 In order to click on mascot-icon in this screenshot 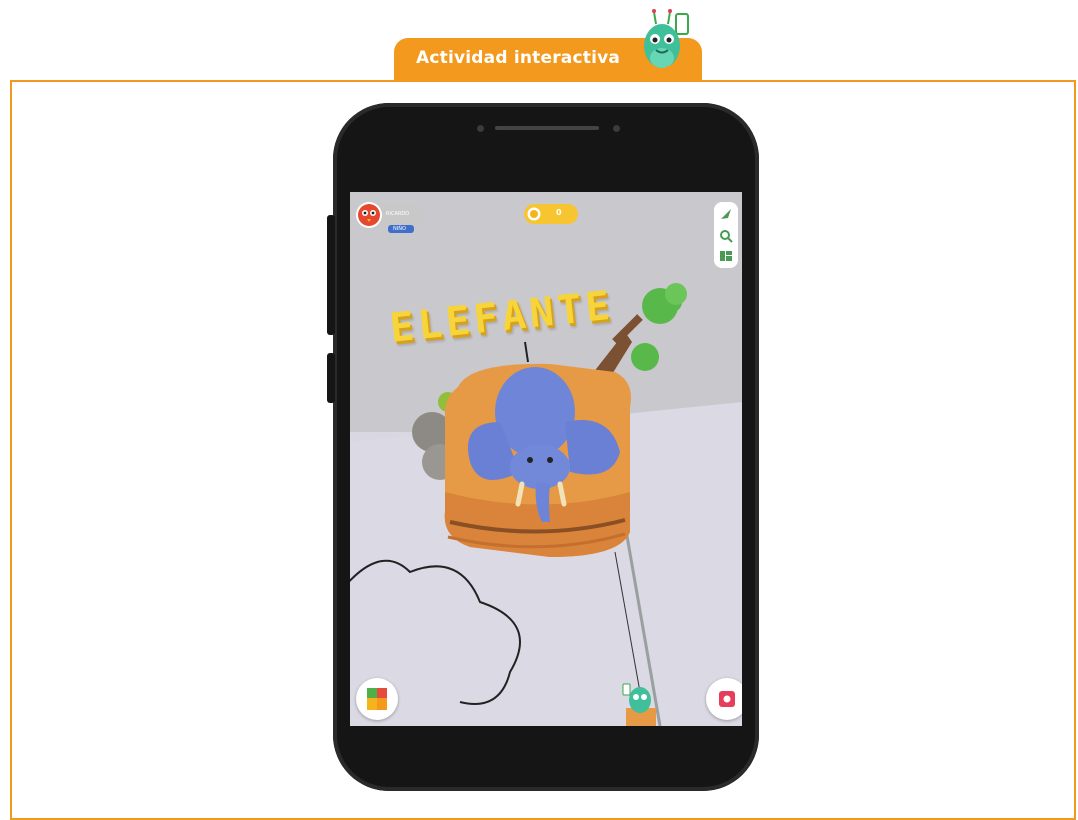, I will do `click(666, 42)`.